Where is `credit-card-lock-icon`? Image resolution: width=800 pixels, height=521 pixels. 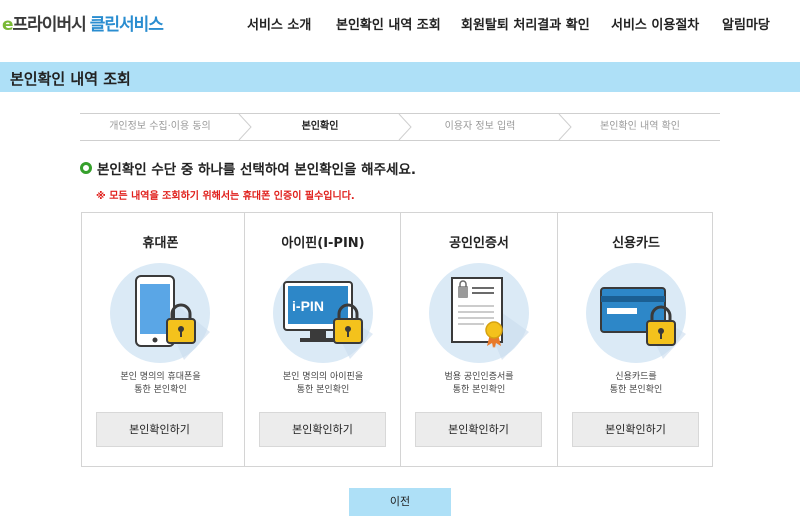 credit-card-lock-icon is located at coordinates (636, 313).